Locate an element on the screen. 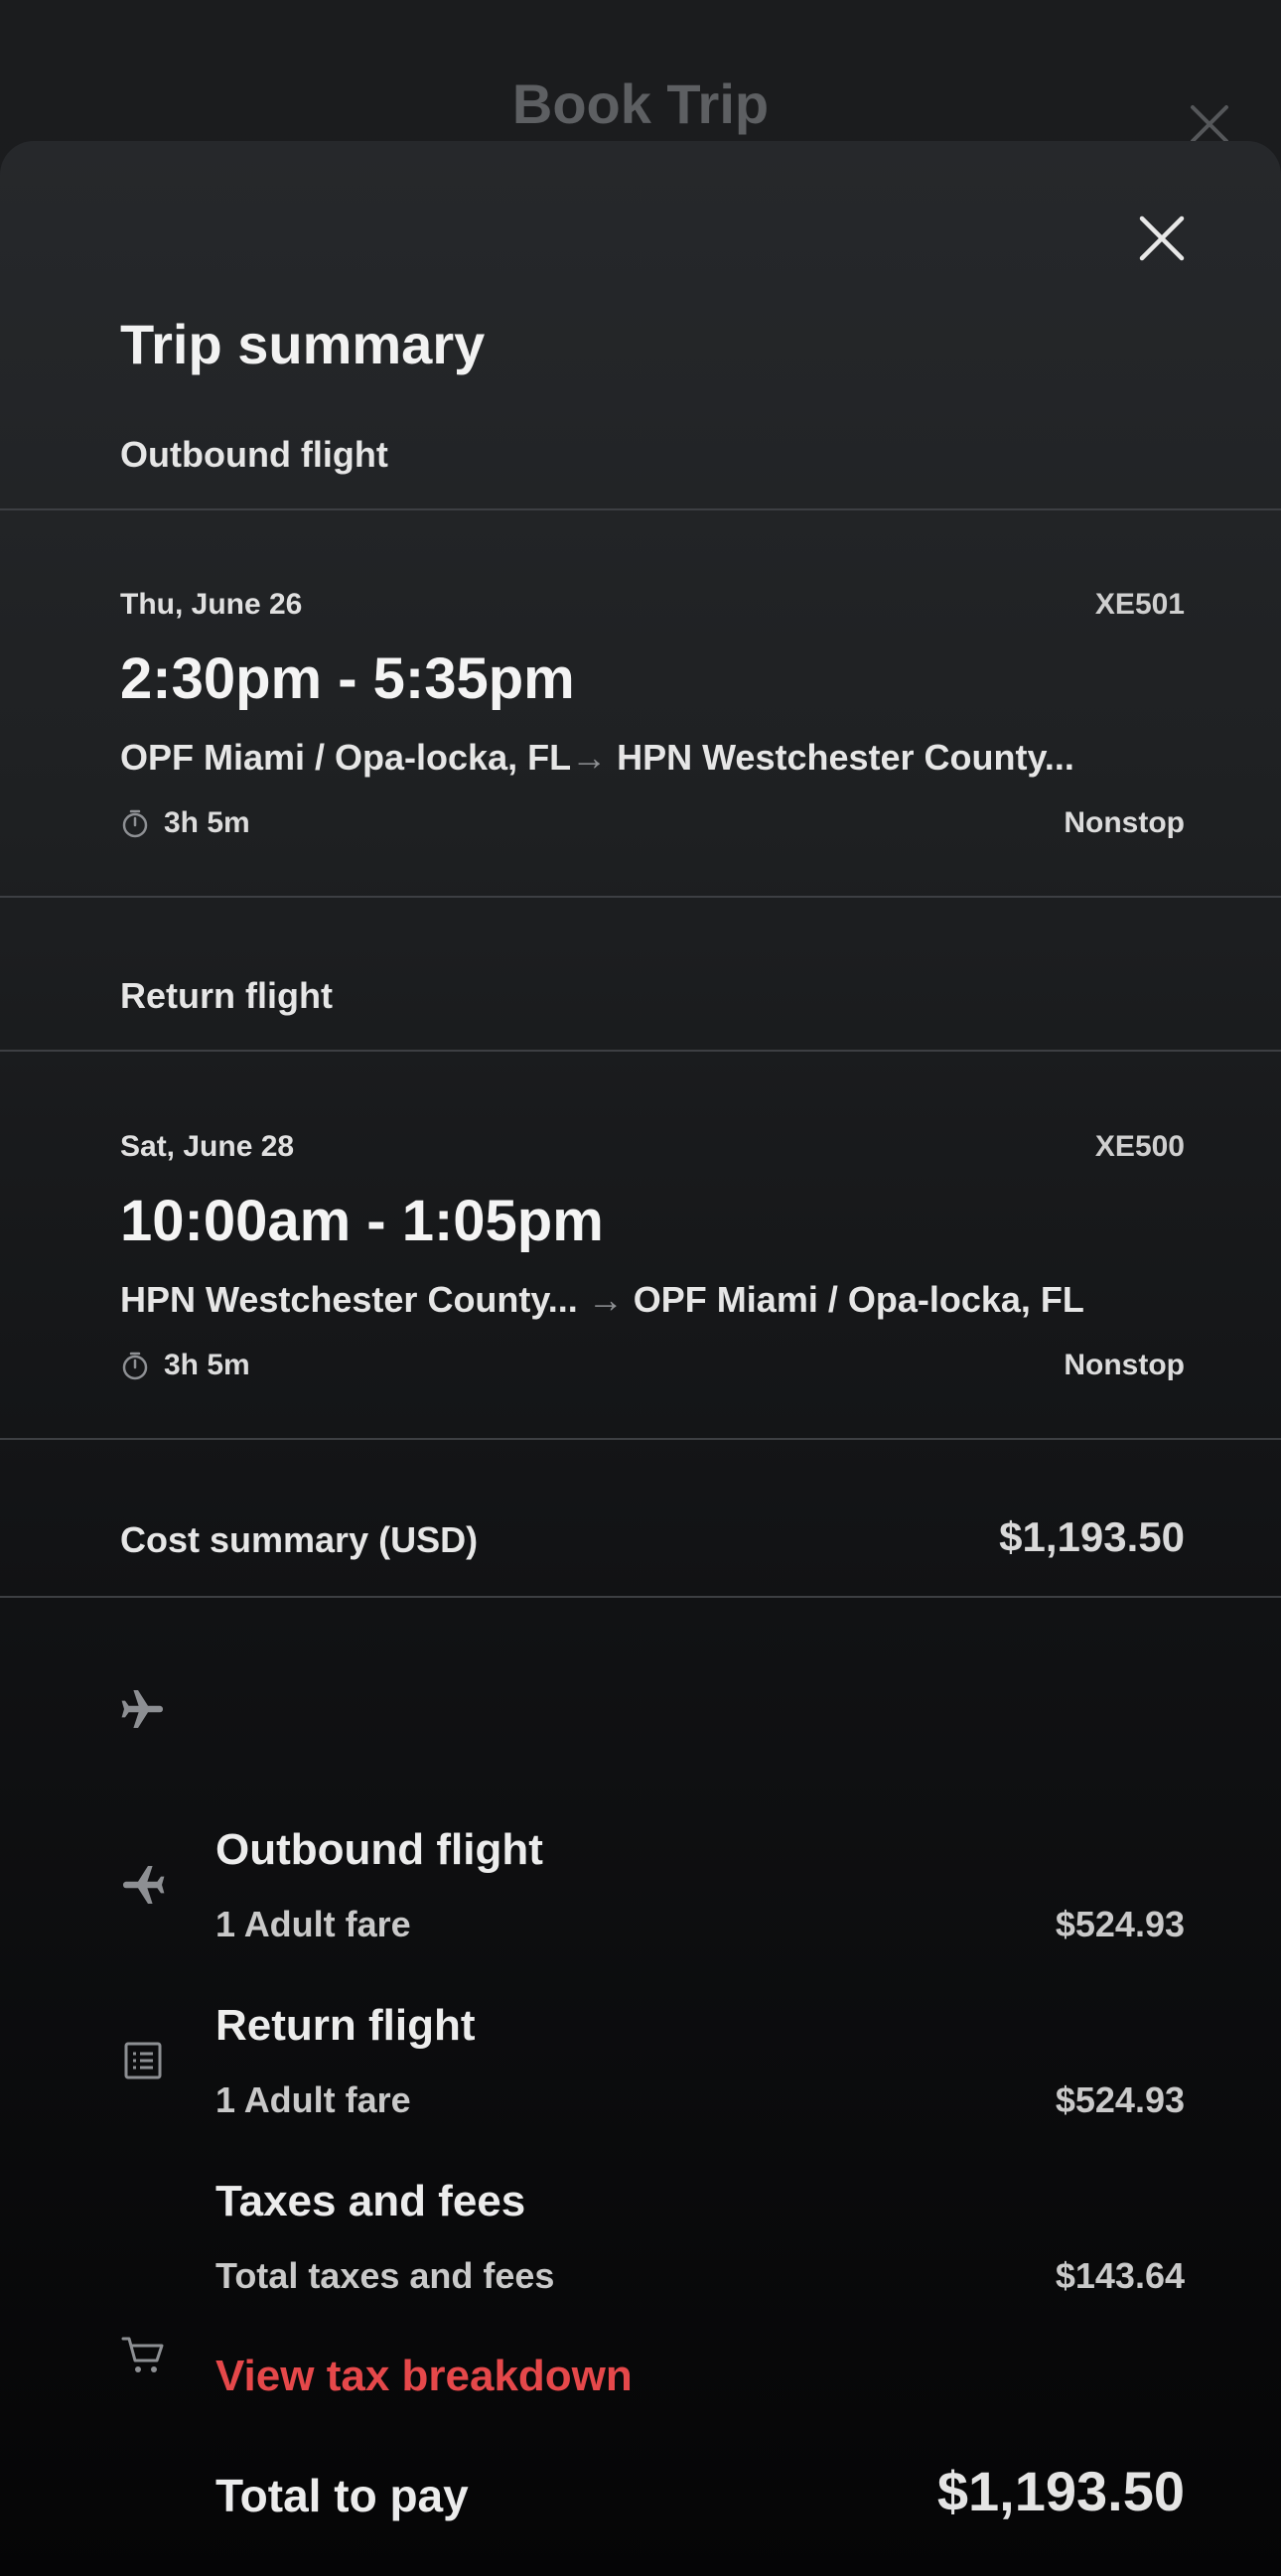 This screenshot has height=2576, width=1281. line-item-title: Outbound flight is located at coordinates (379, 1850).